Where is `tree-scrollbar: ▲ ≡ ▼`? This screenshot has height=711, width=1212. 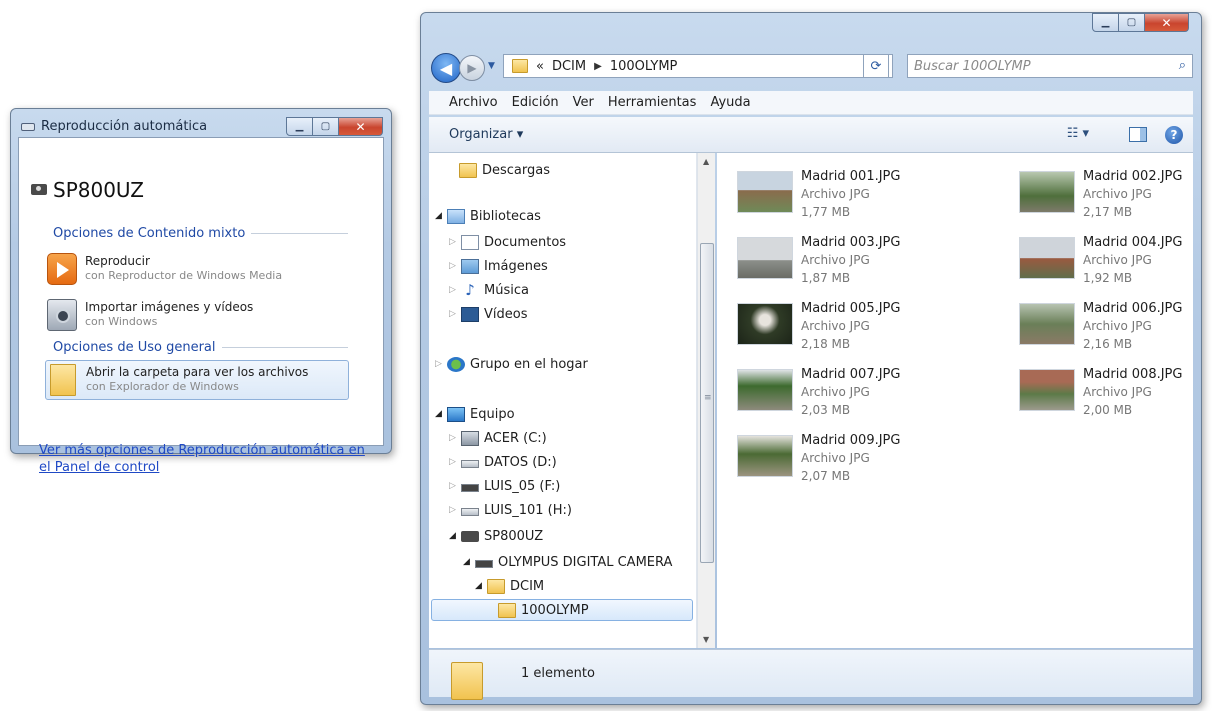
tree-scrollbar: ▲ ≡ ▼ is located at coordinates (706, 400).